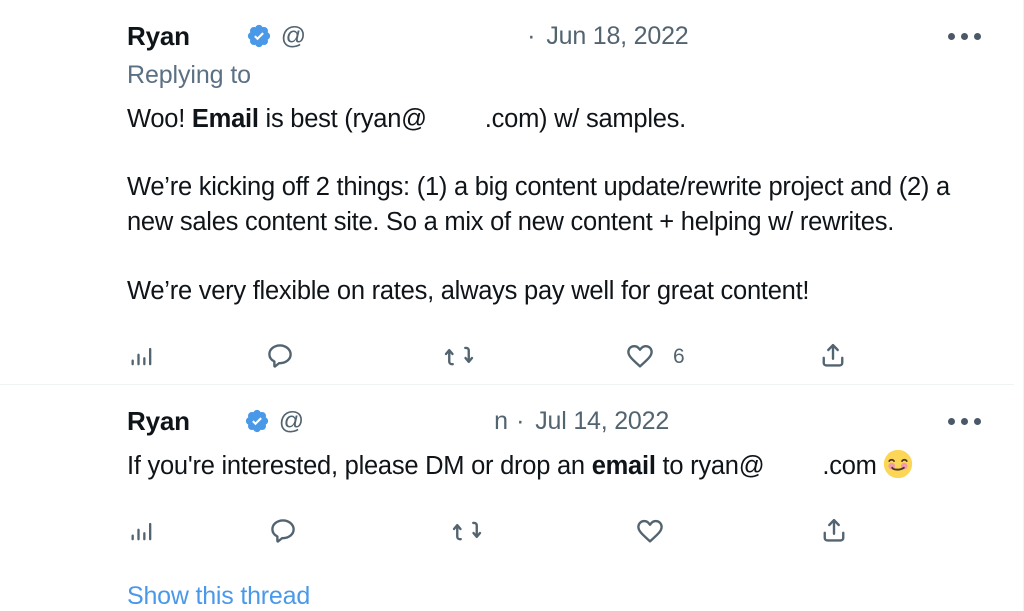 This screenshot has width=1024, height=611. What do you see at coordinates (585, 118) in the screenshot?
I see `tweet-text-part: .com) w/ samples.` at bounding box center [585, 118].